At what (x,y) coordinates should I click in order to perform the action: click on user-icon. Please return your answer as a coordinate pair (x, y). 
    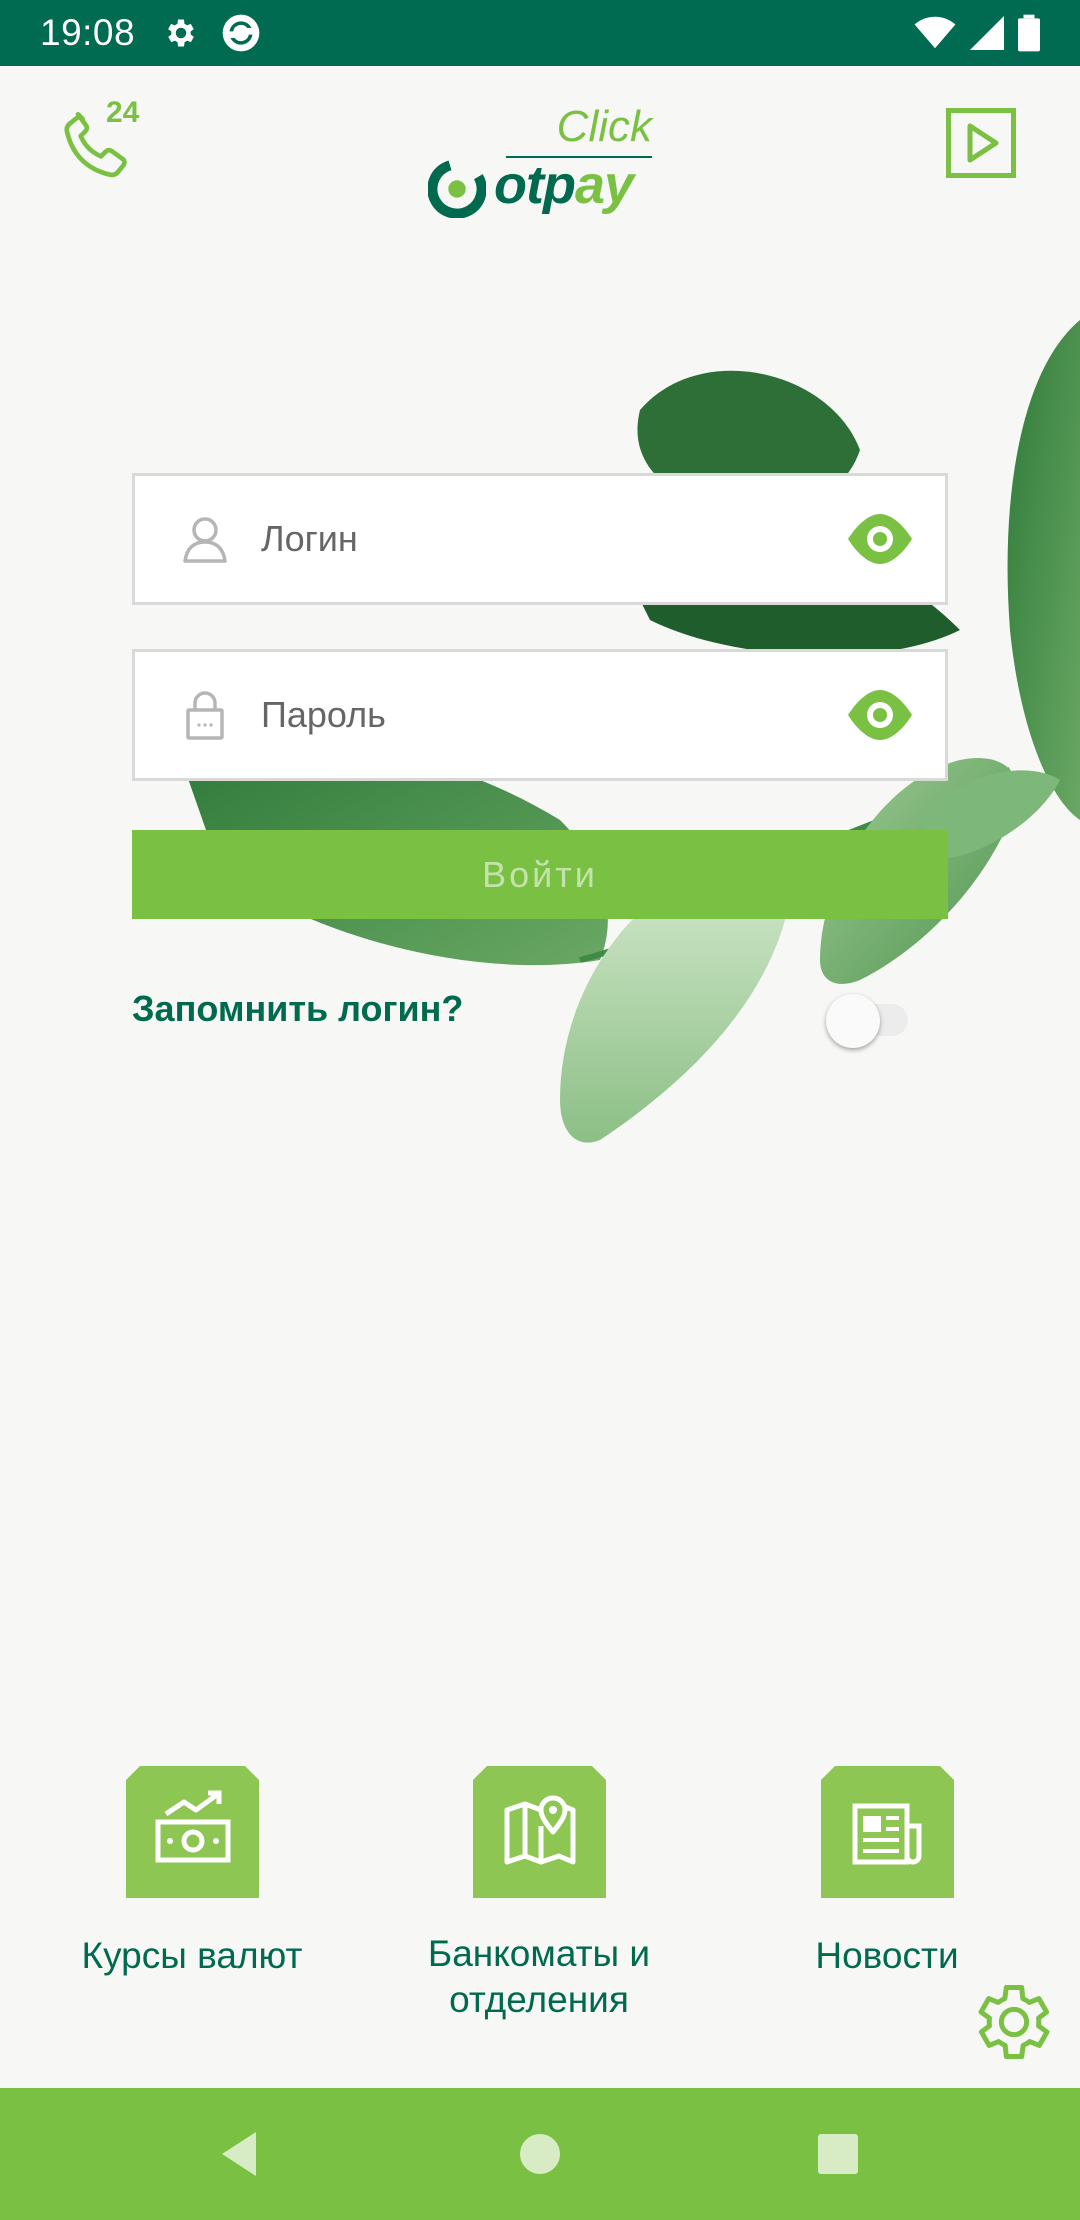
    Looking at the image, I should click on (205, 540).